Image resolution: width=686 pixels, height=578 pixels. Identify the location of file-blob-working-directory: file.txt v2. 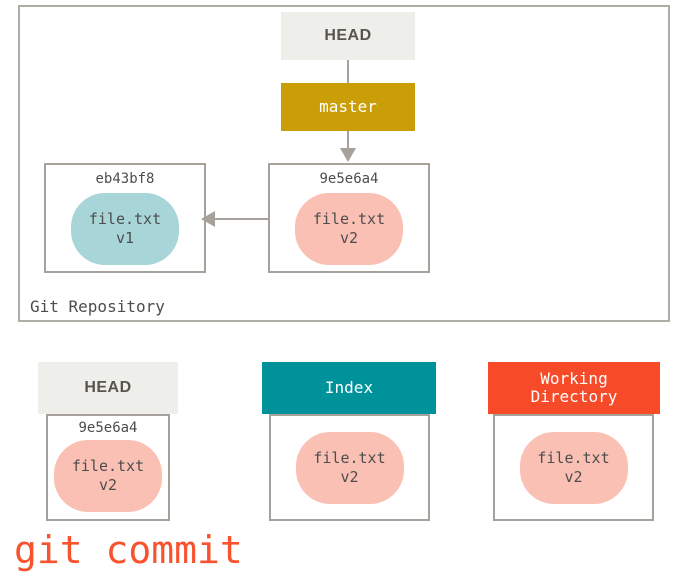
(573, 468).